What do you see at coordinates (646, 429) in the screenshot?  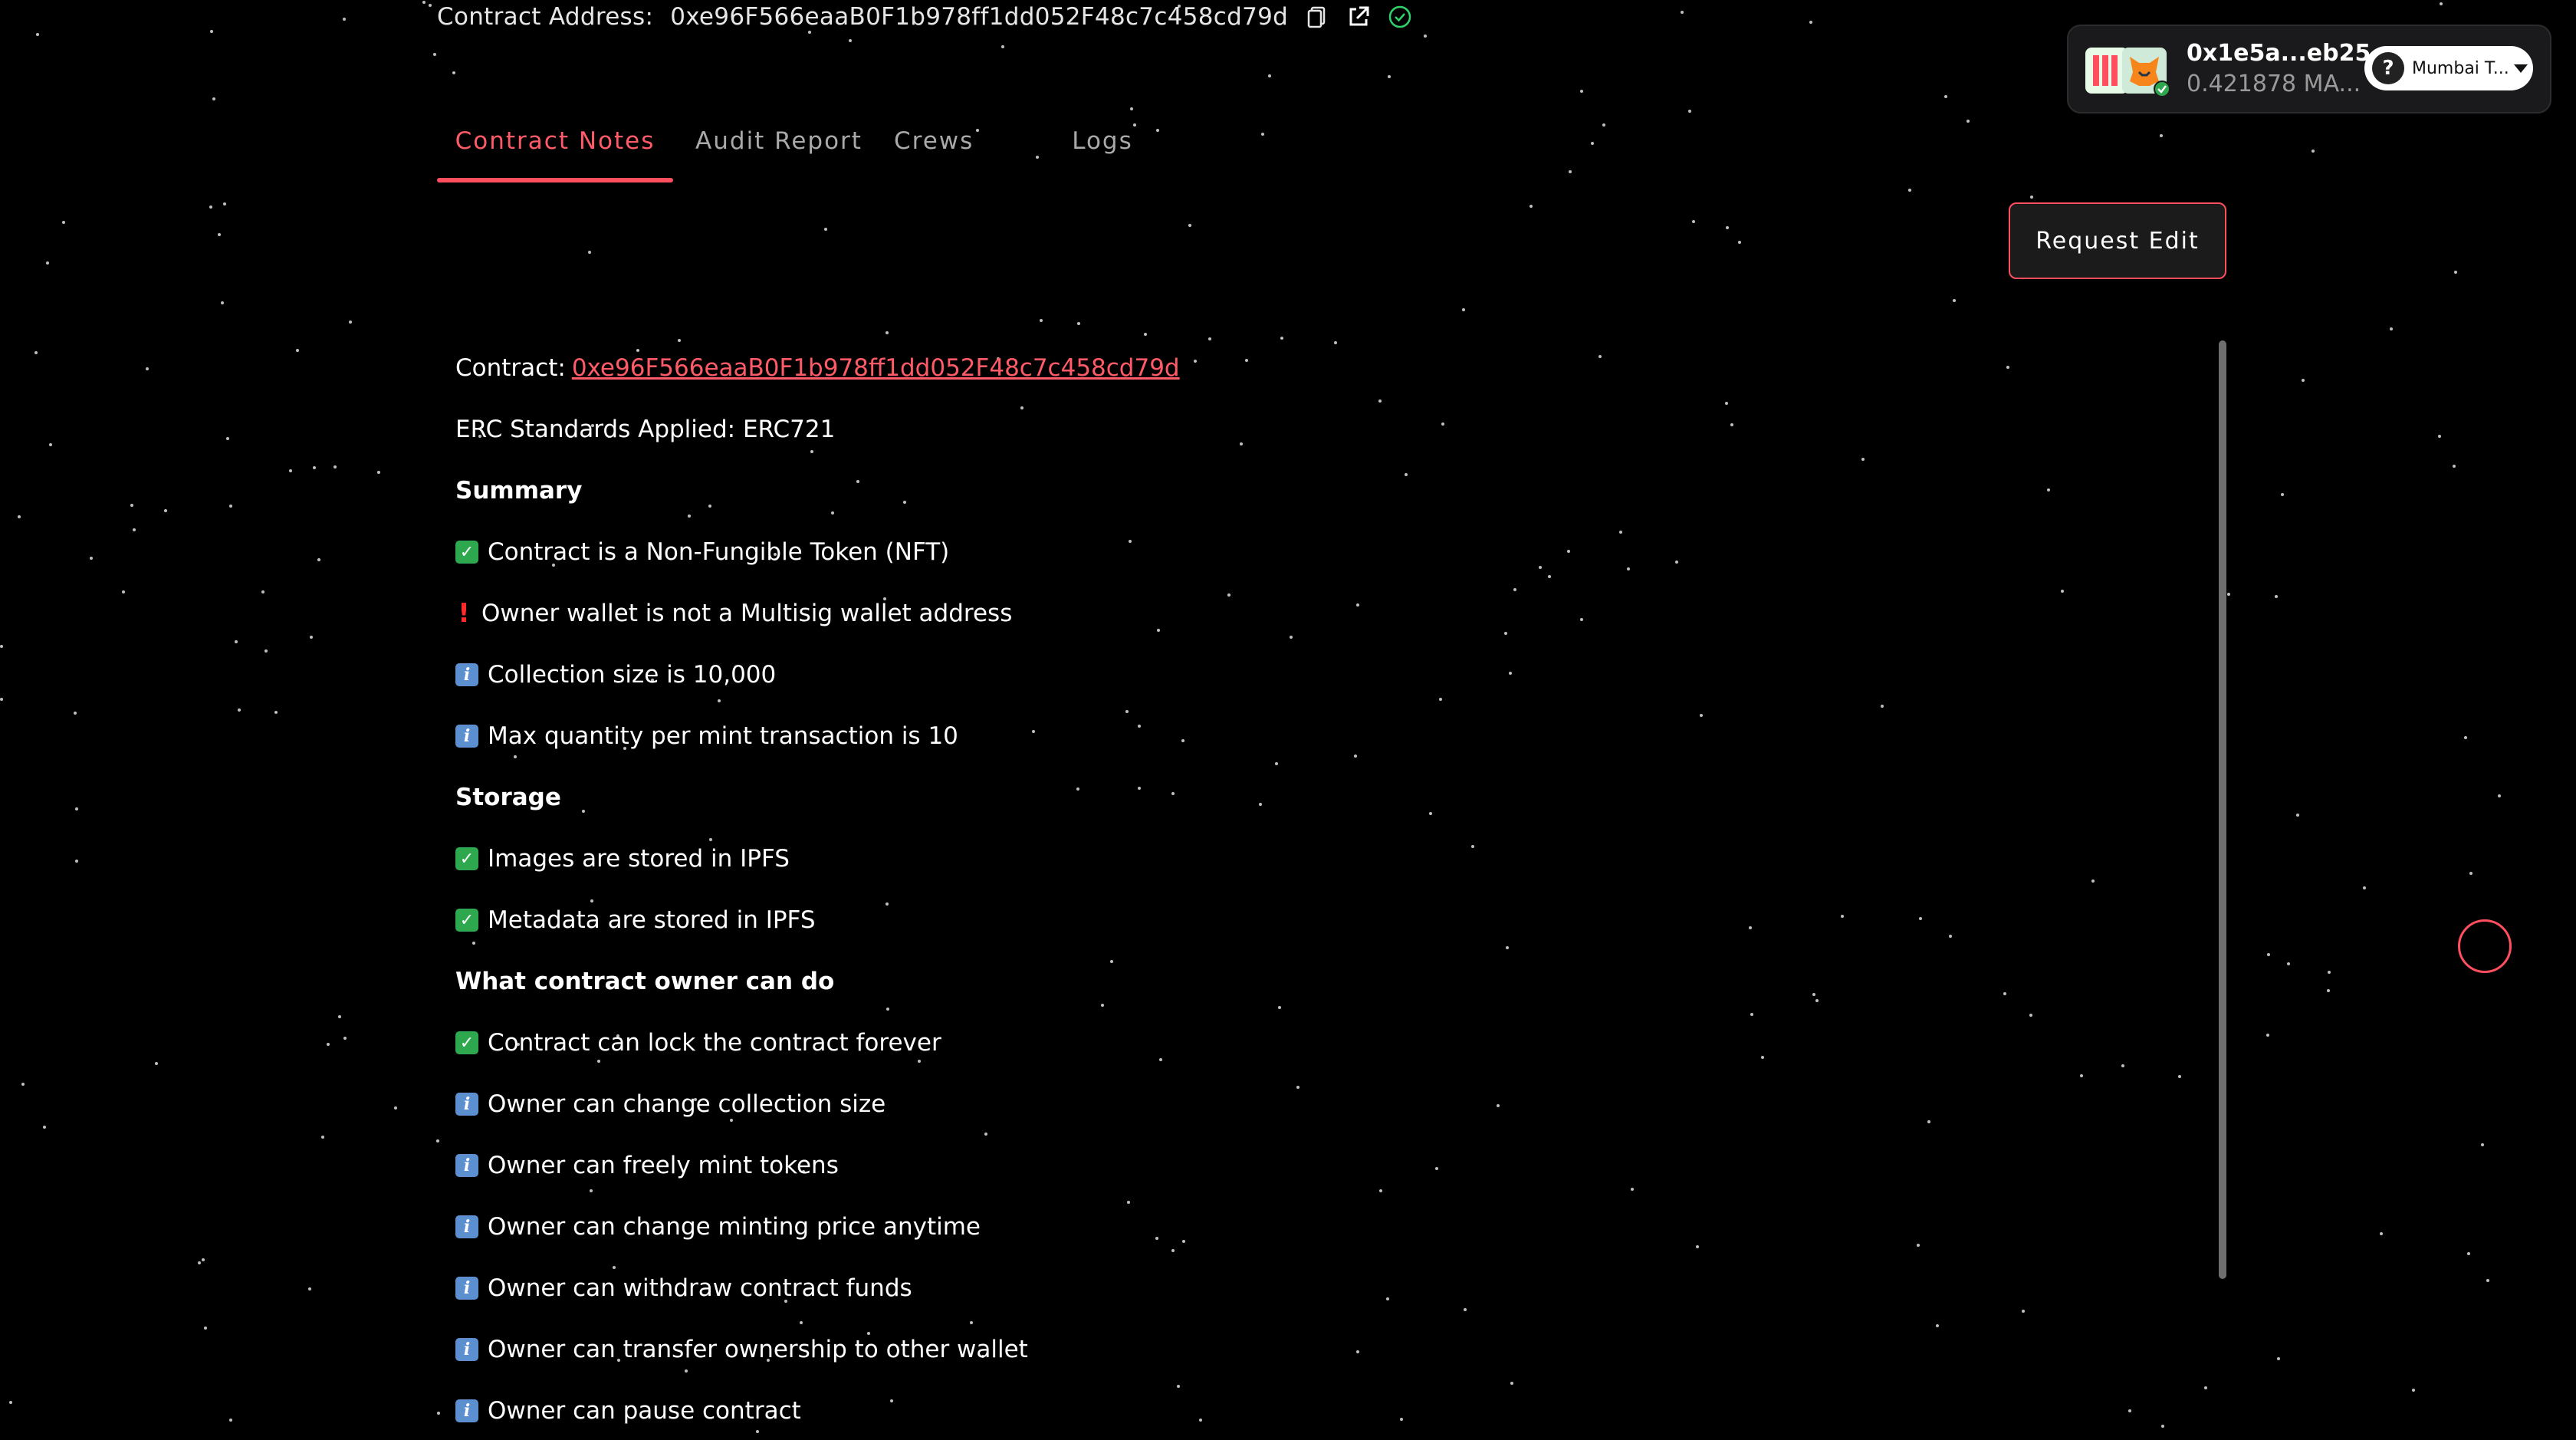 I see `erc-standards-line: ERC Standards Applied: ERC721` at bounding box center [646, 429].